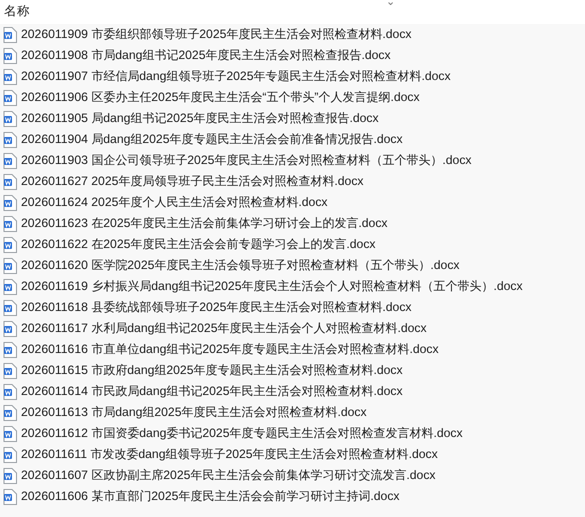 This screenshot has height=517, width=585. Describe the element at coordinates (292, 12) in the screenshot. I see `column-header: 名称 ⌄` at that location.